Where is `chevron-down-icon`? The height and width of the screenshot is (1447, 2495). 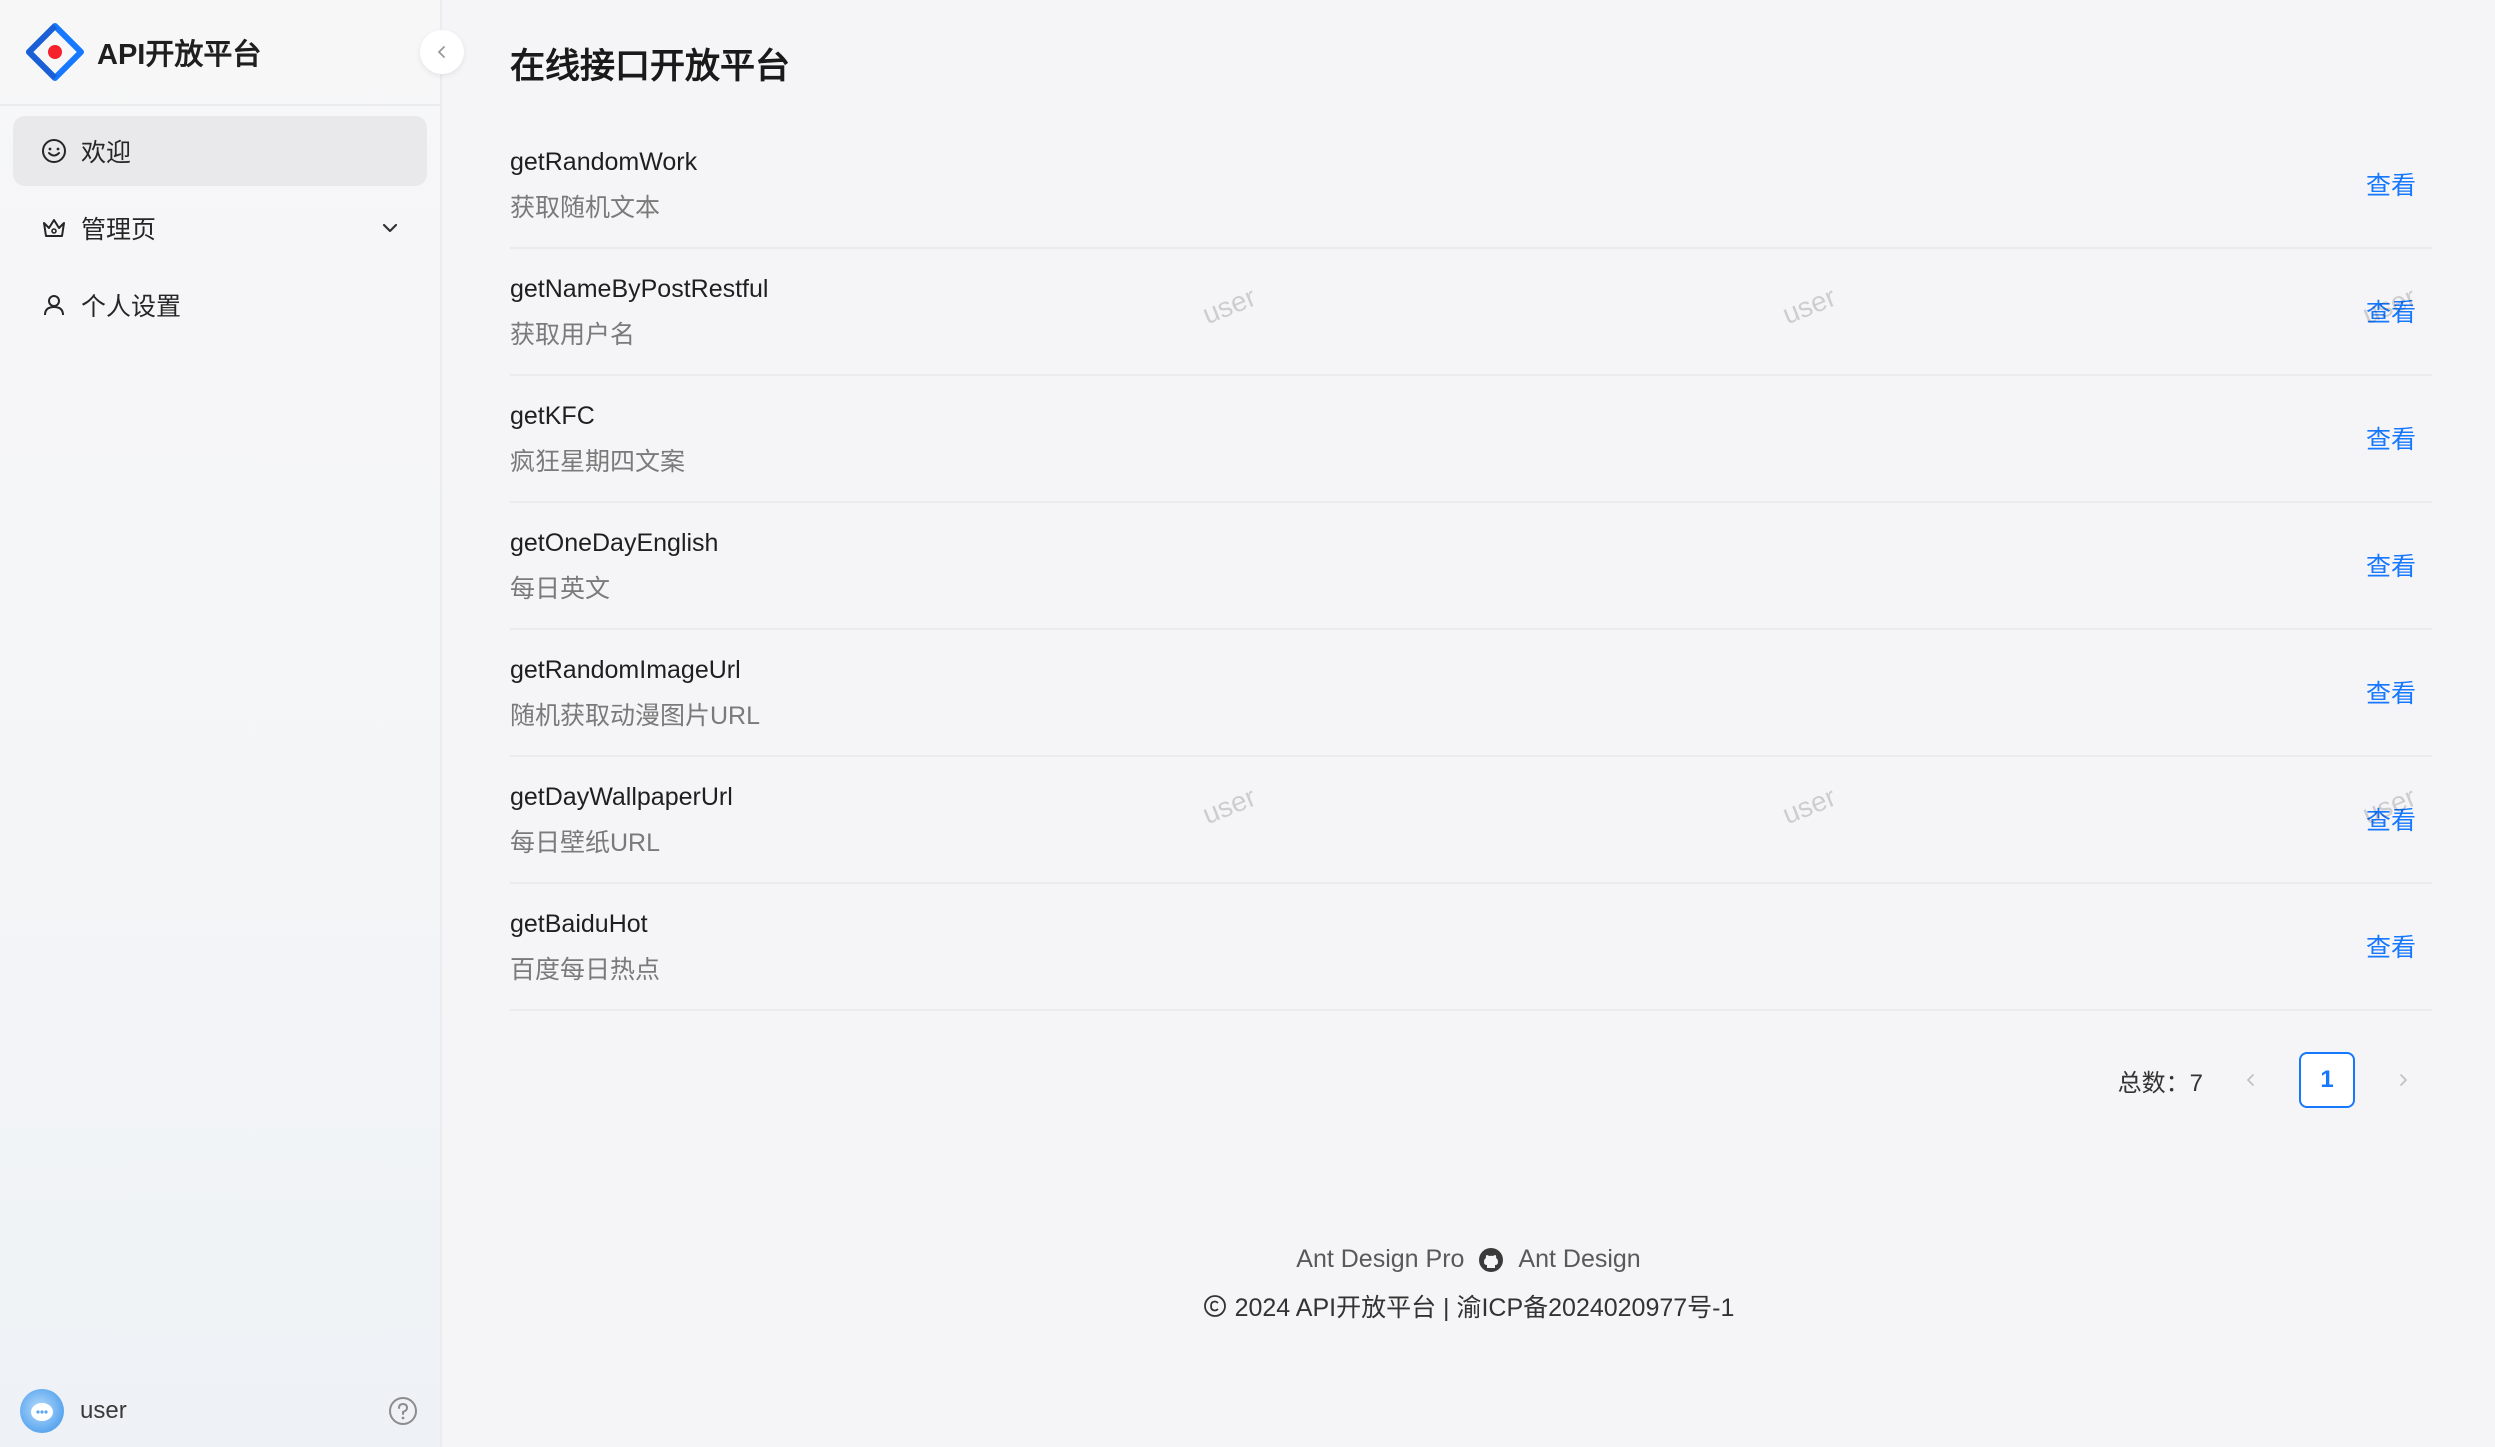
chevron-down-icon is located at coordinates (390, 228).